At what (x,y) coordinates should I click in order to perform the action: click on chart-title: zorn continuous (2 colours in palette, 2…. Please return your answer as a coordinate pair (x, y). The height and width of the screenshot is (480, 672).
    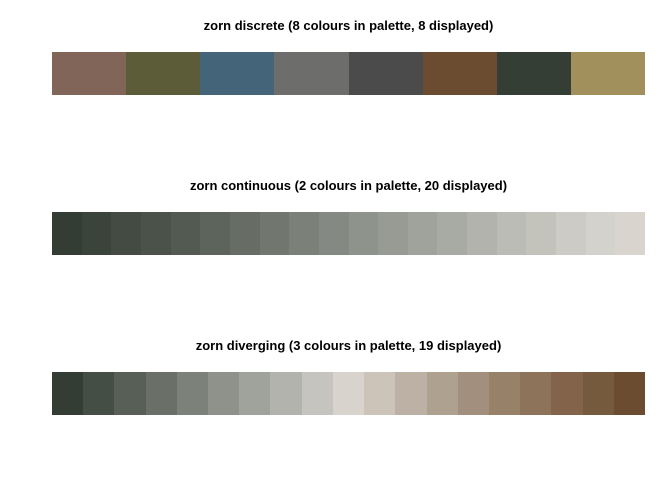
    Looking at the image, I should click on (348, 185).